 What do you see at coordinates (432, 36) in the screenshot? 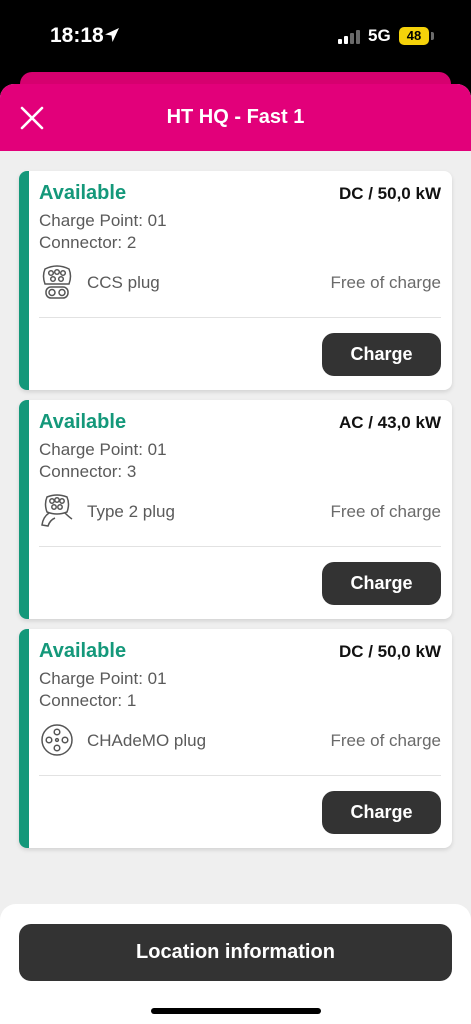
I see `battery-cap` at bounding box center [432, 36].